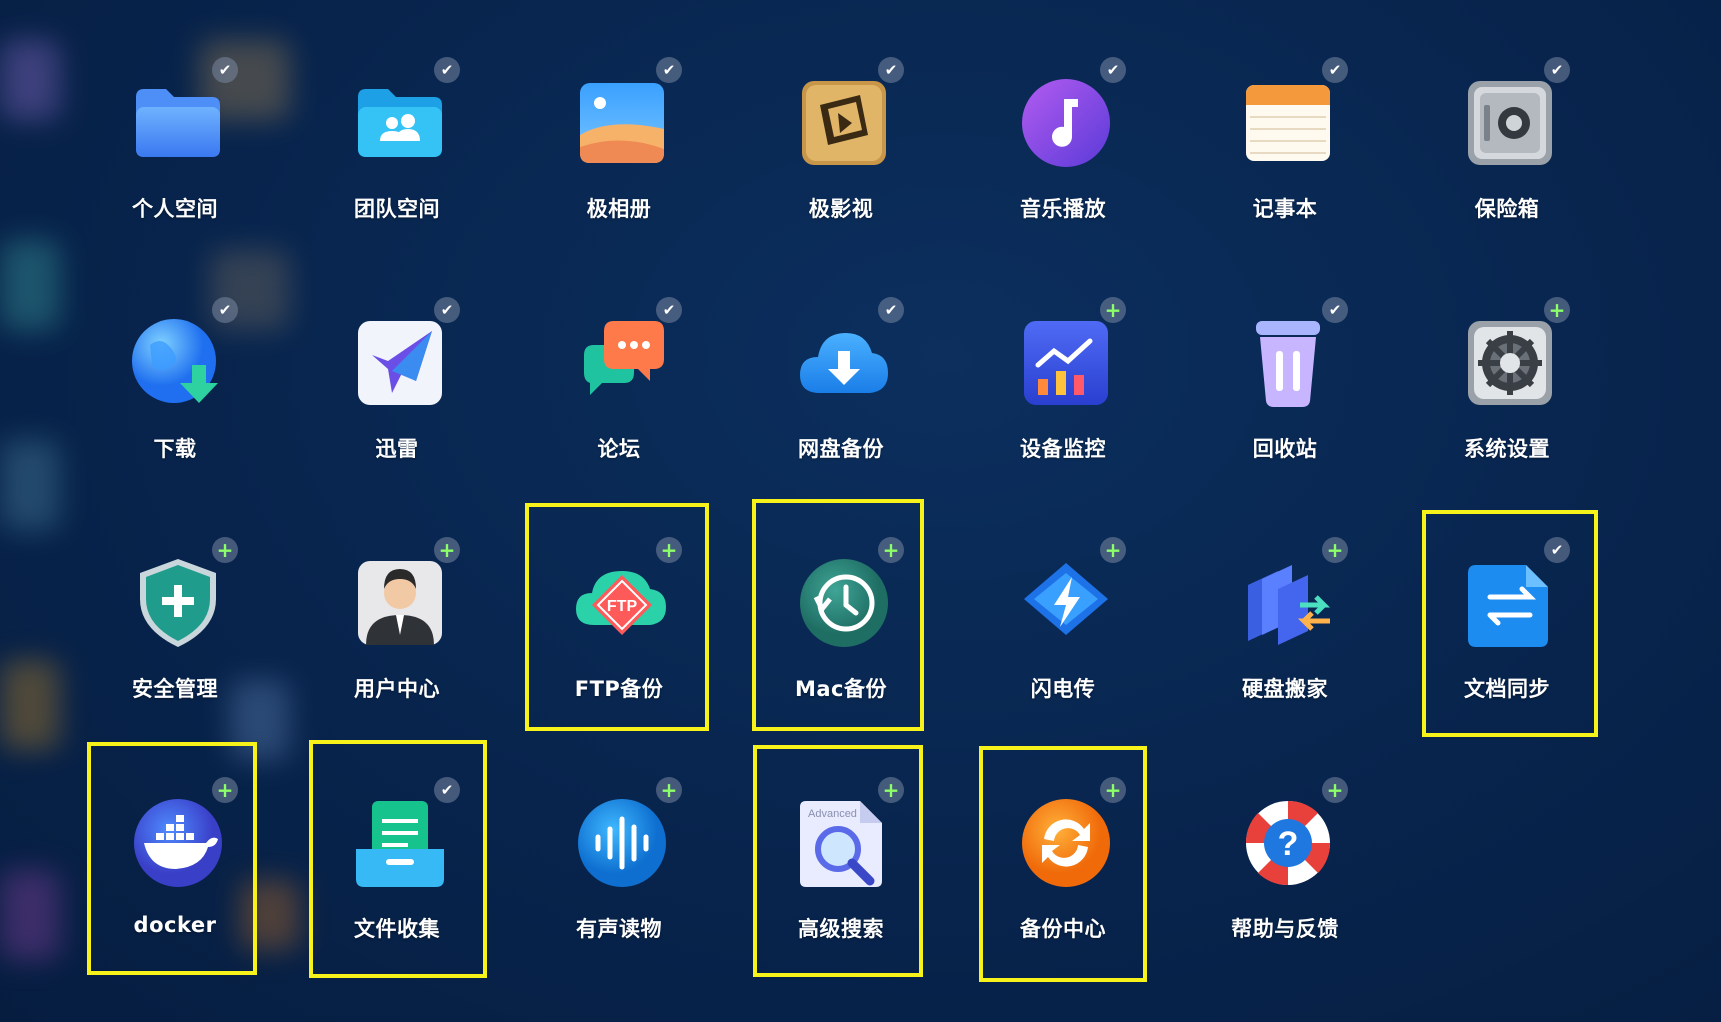 Image resolution: width=1721 pixels, height=1022 pixels. What do you see at coordinates (400, 603) in the screenshot?
I see `user-avatar-icon` at bounding box center [400, 603].